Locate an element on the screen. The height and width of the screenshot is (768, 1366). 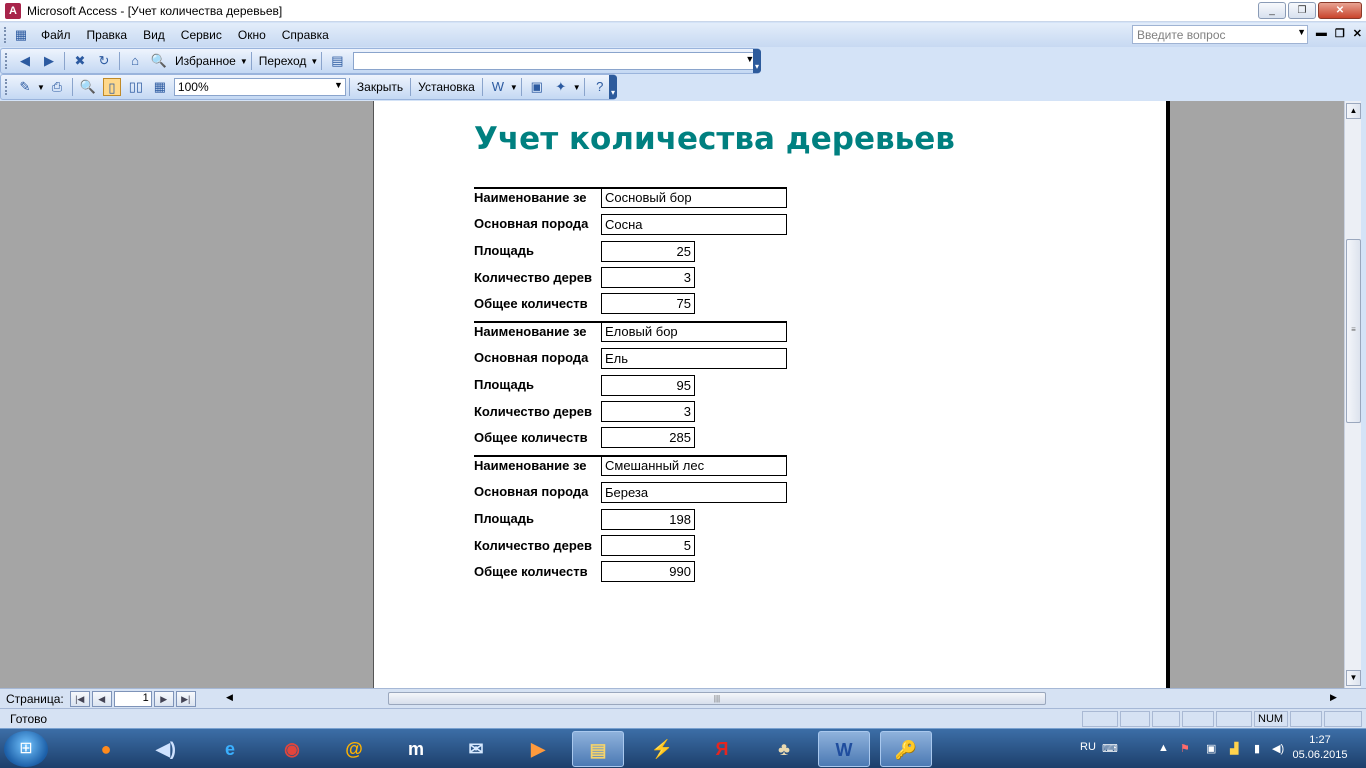
view-arrow-icon: ▼ is located at coordinates (41, 87).